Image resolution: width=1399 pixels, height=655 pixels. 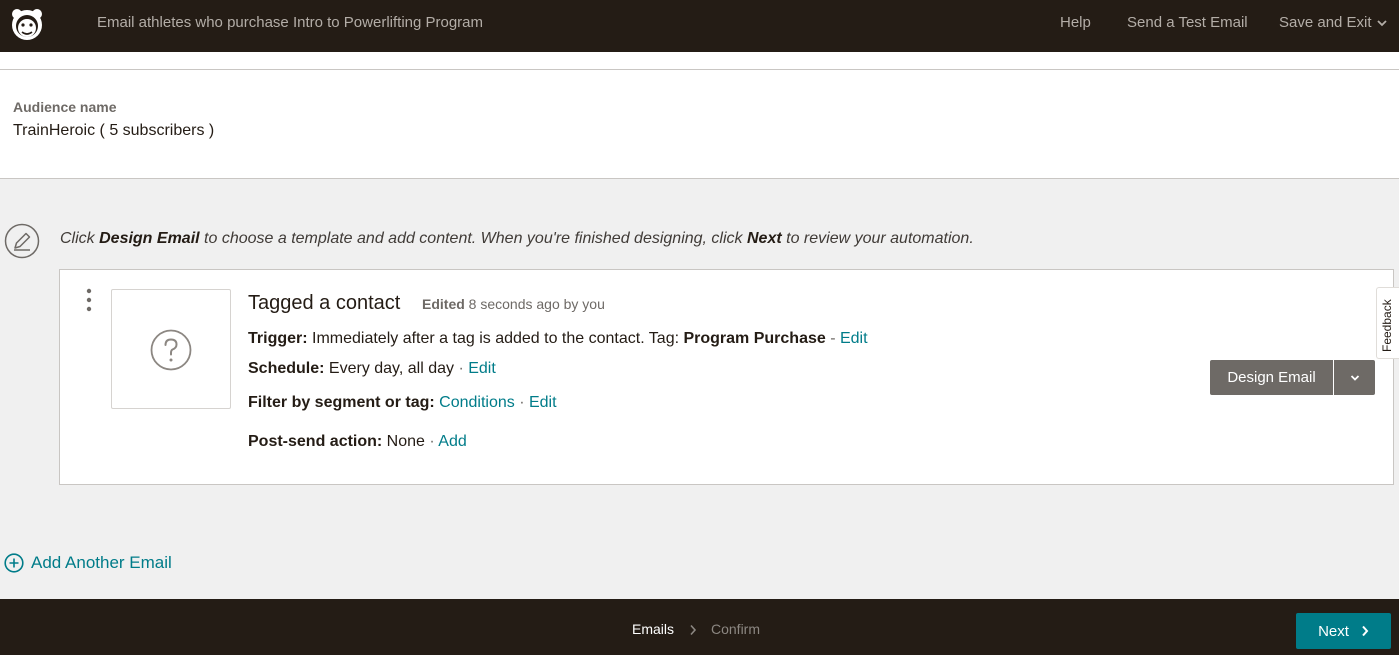 What do you see at coordinates (452, 441) in the screenshot?
I see `add-post-send-link: Add` at bounding box center [452, 441].